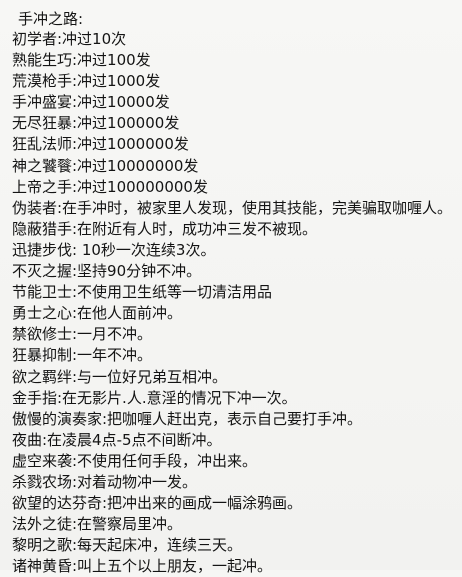  I want to click on document-title: 手冲之路:, so click(51, 19).